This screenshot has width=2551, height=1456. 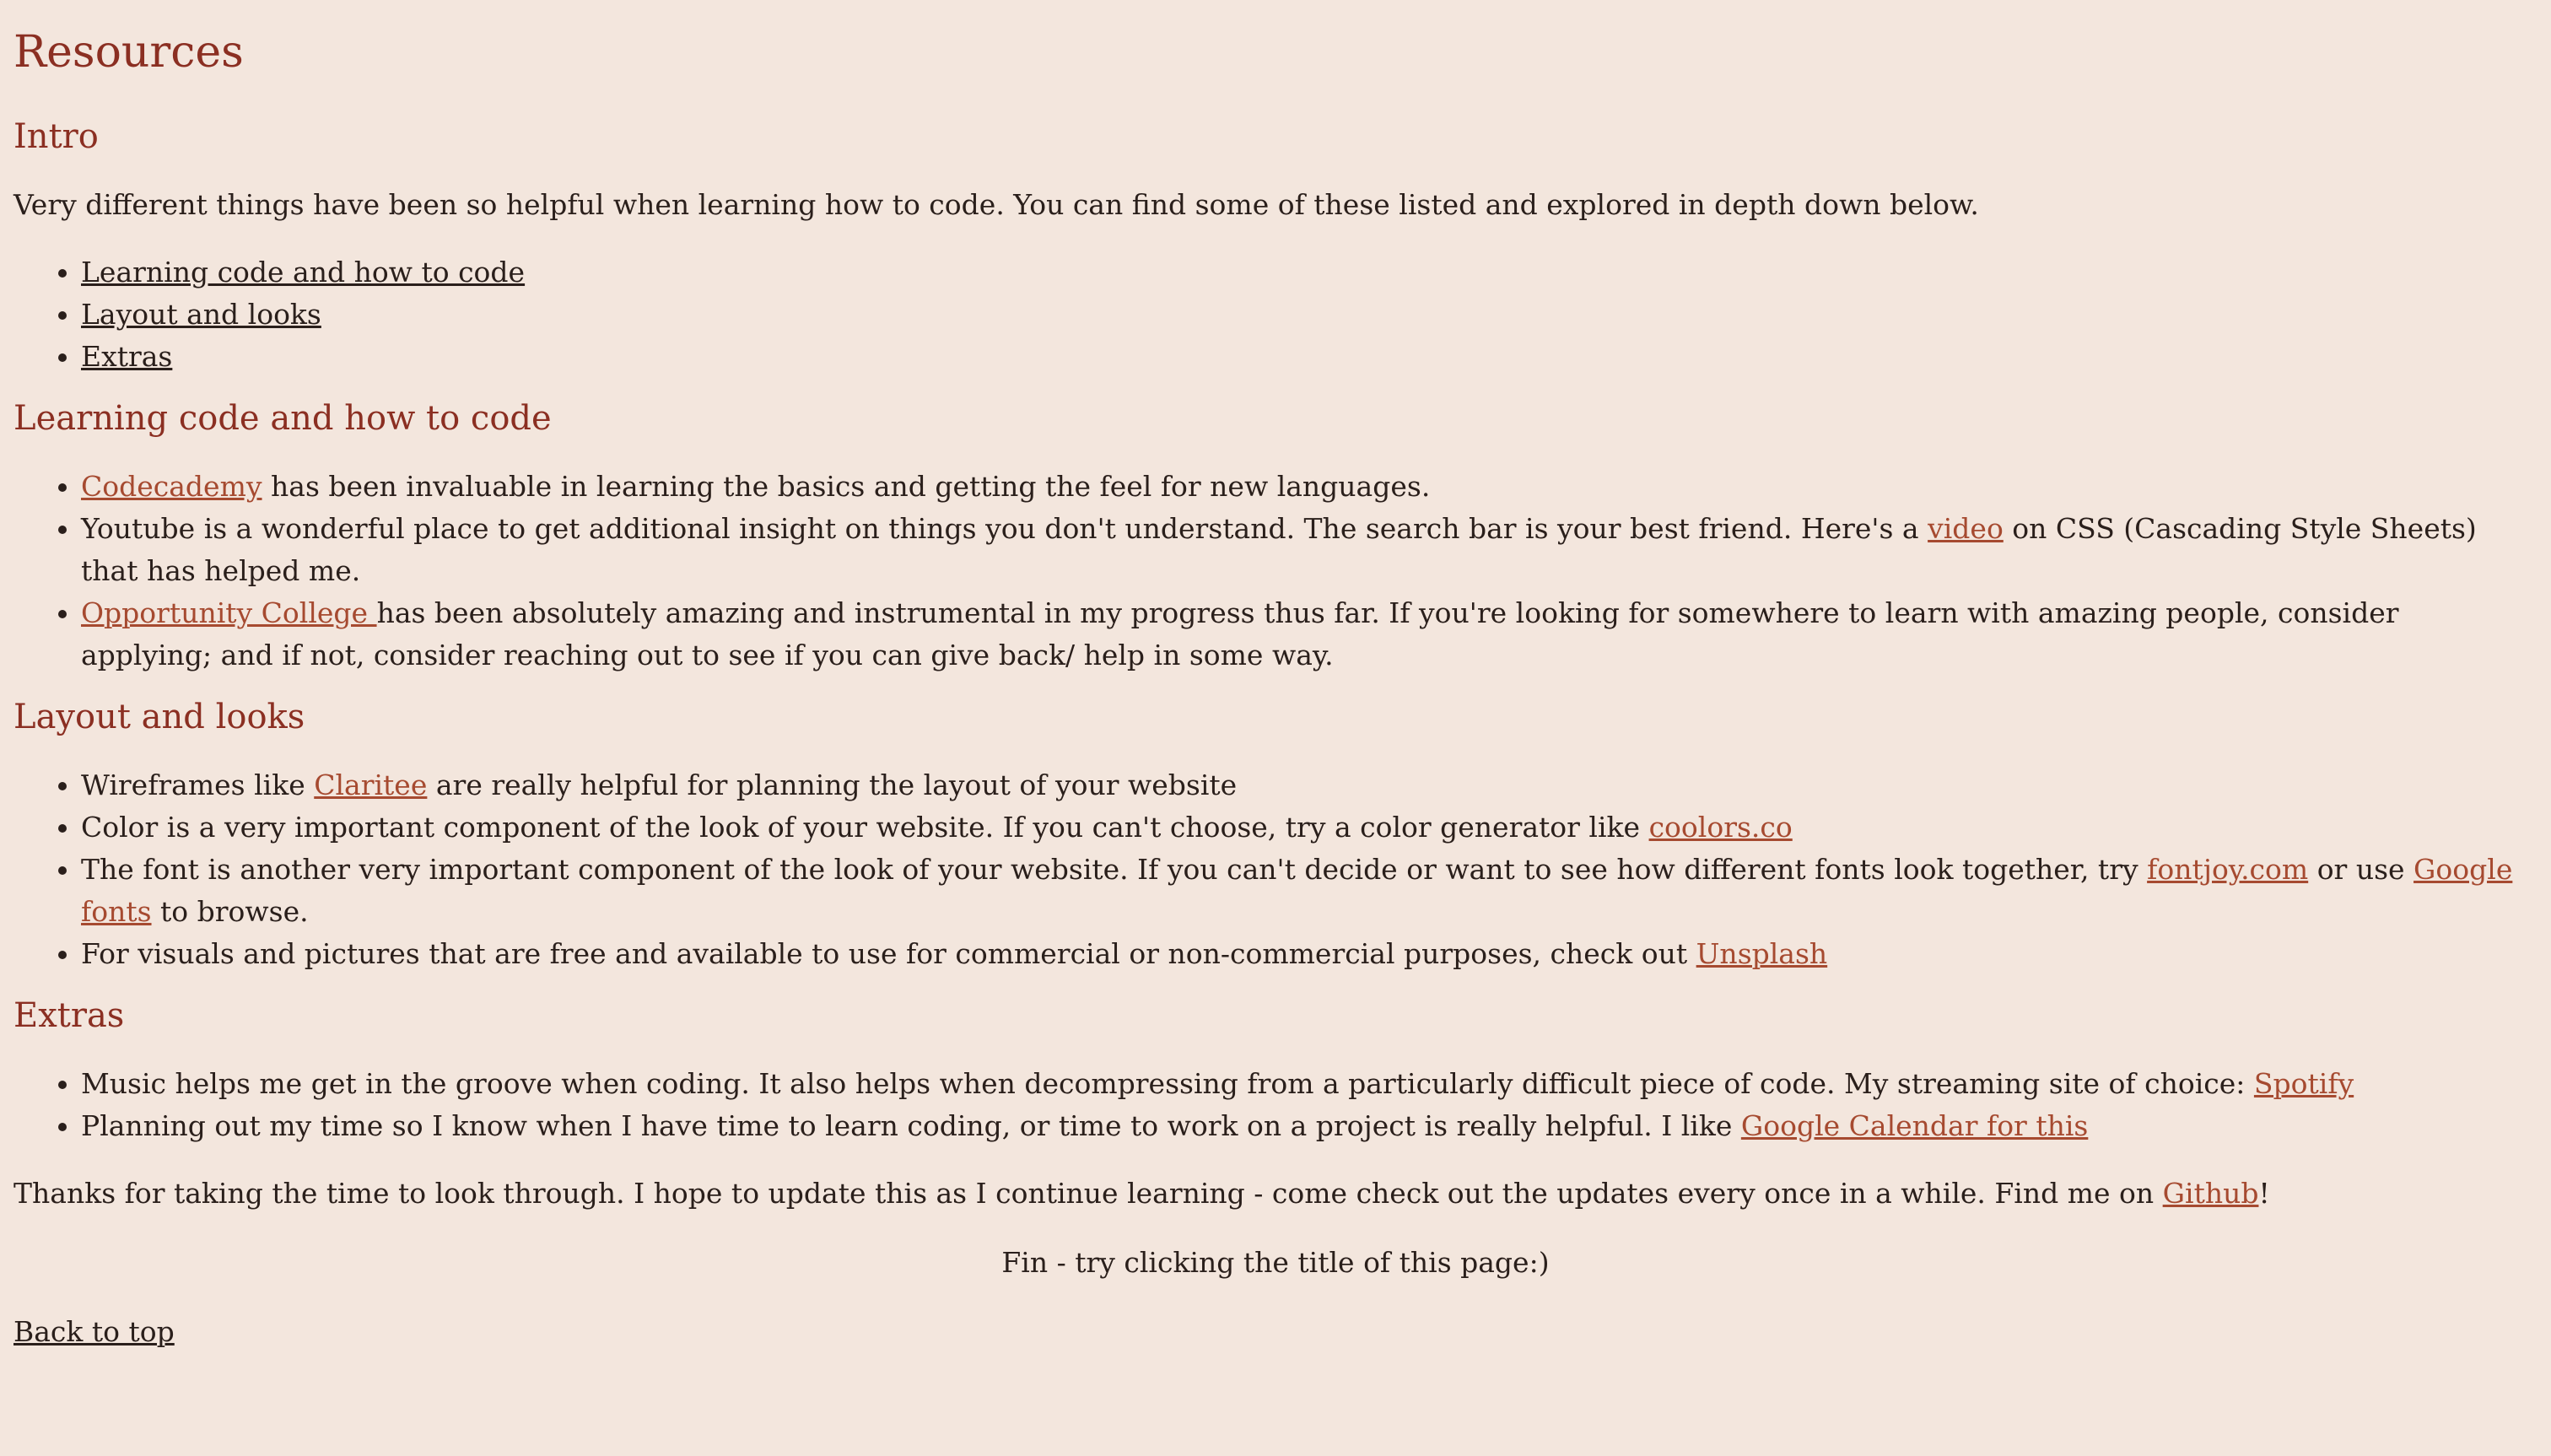 I want to click on extras-heading: Extras, so click(x=69, y=1015).